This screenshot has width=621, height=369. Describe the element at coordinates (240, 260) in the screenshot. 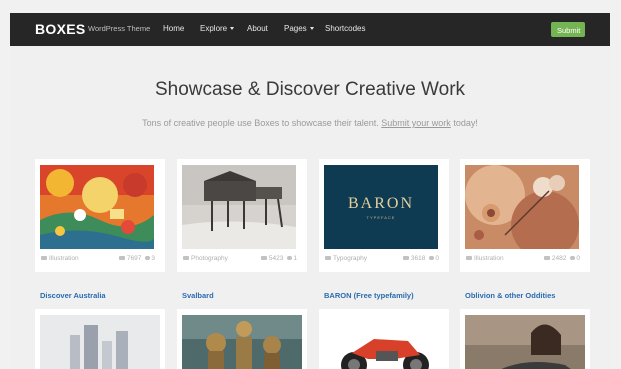

I see `card-meta: Photography 5423 1` at that location.